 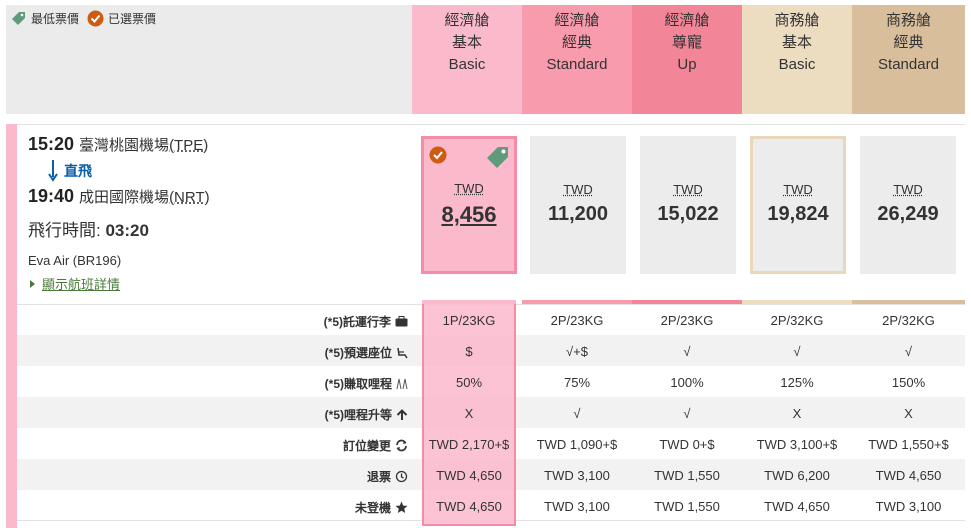 I want to click on table-cell: TWD 0+$, so click(x=687, y=444).